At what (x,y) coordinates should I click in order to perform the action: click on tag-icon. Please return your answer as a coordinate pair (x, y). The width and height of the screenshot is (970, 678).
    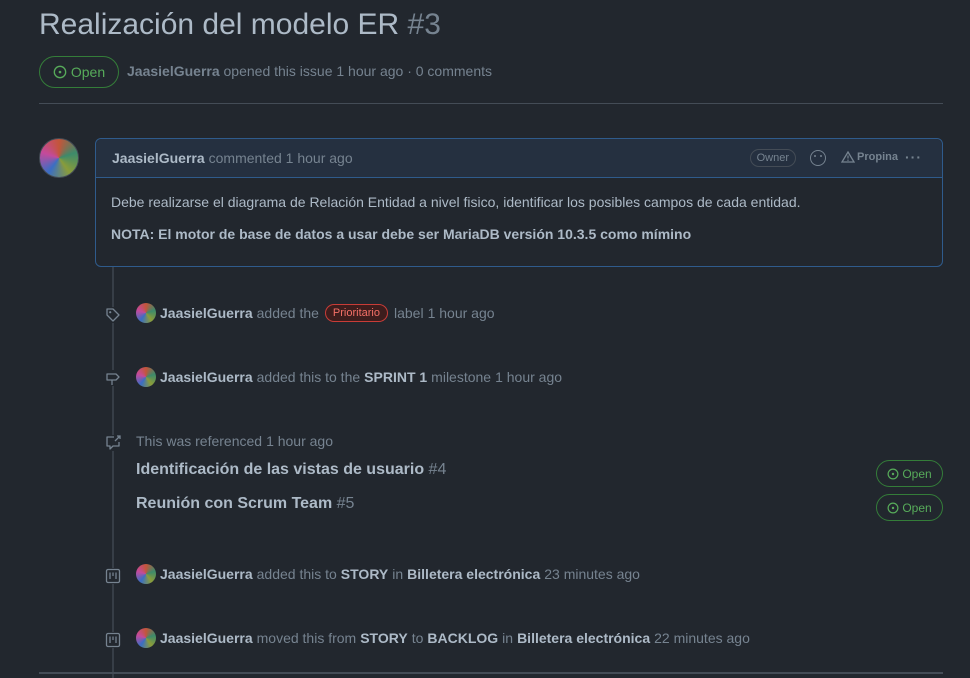
    Looking at the image, I should click on (113, 315).